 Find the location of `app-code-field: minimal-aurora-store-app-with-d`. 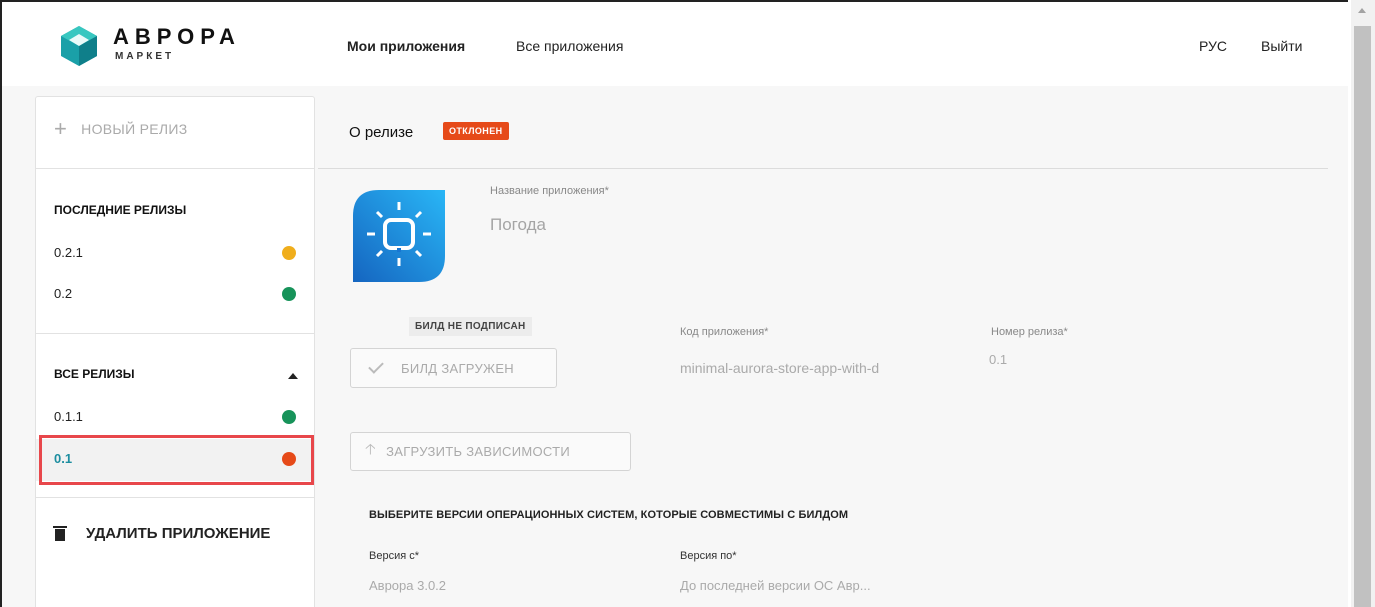

app-code-field: minimal-aurora-store-app-with-d is located at coordinates (779, 368).